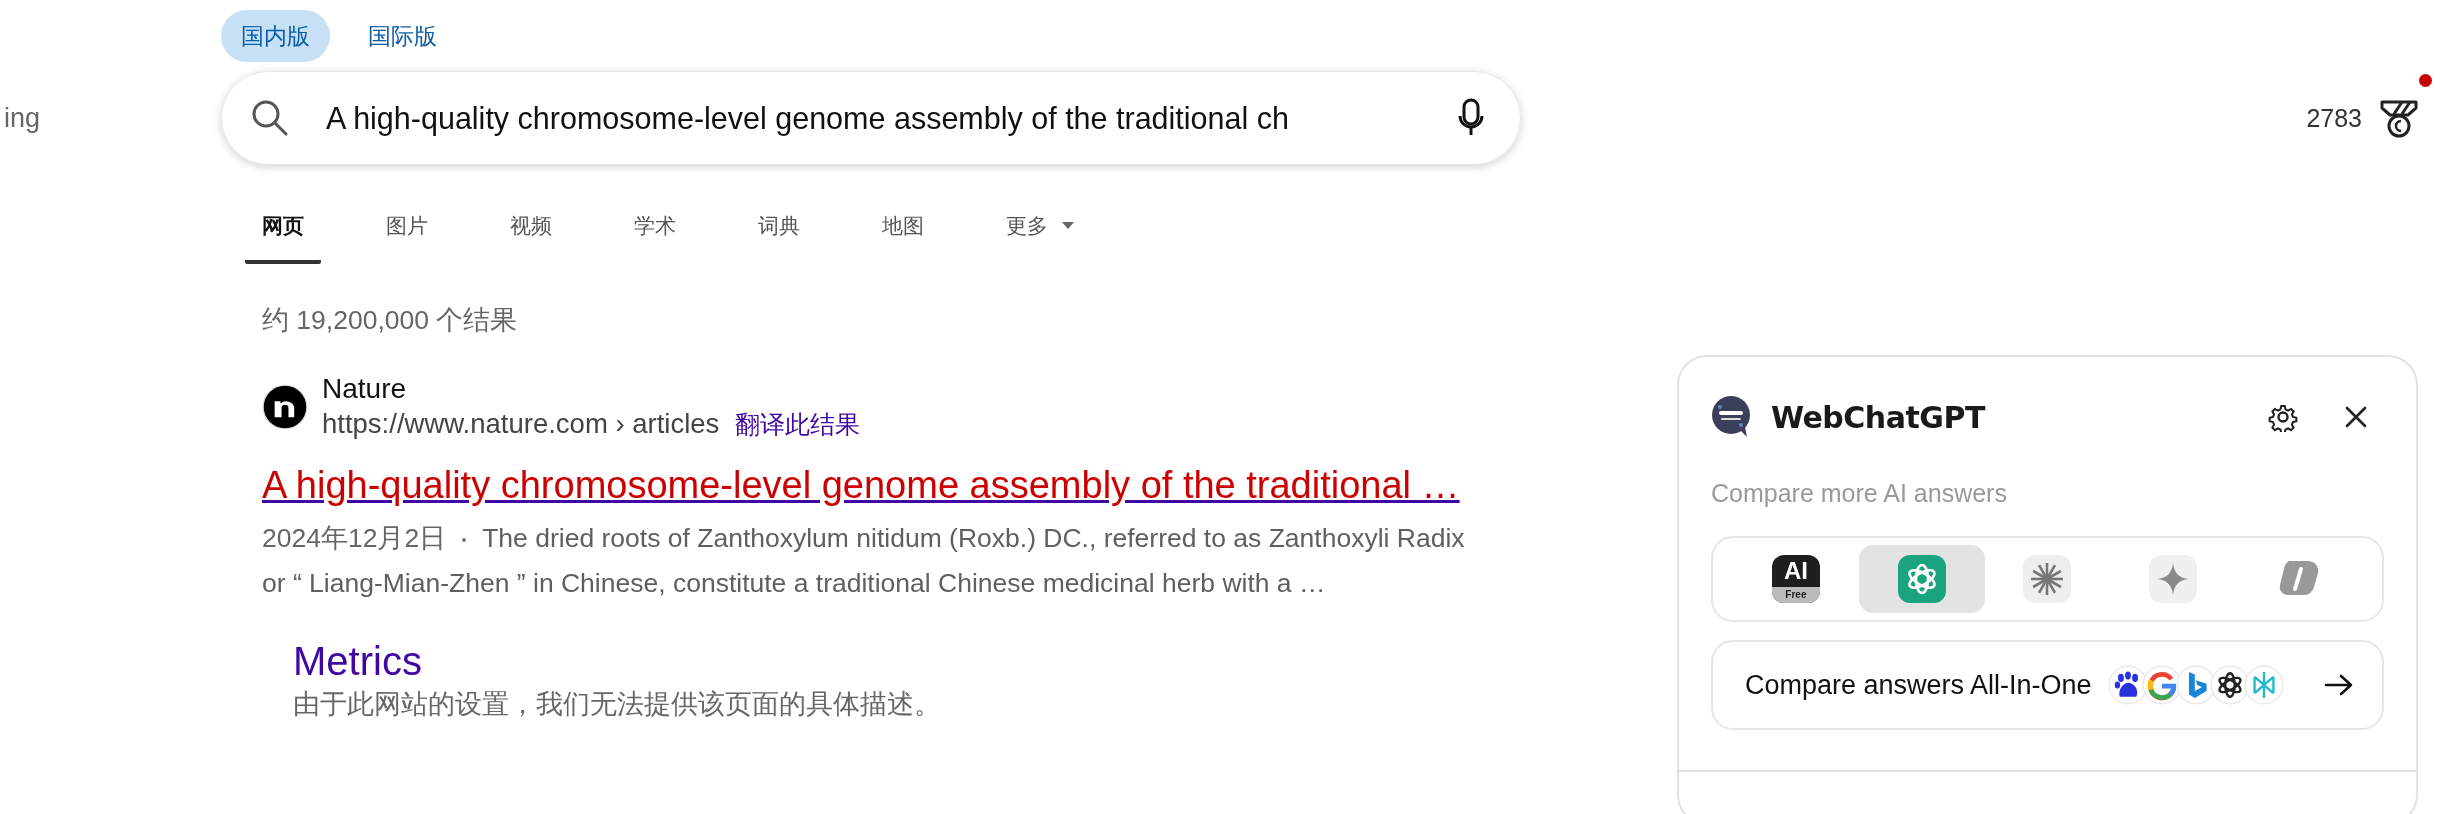 The height and width of the screenshot is (814, 2448). I want to click on ai-badge-label: AI, so click(1795, 571).